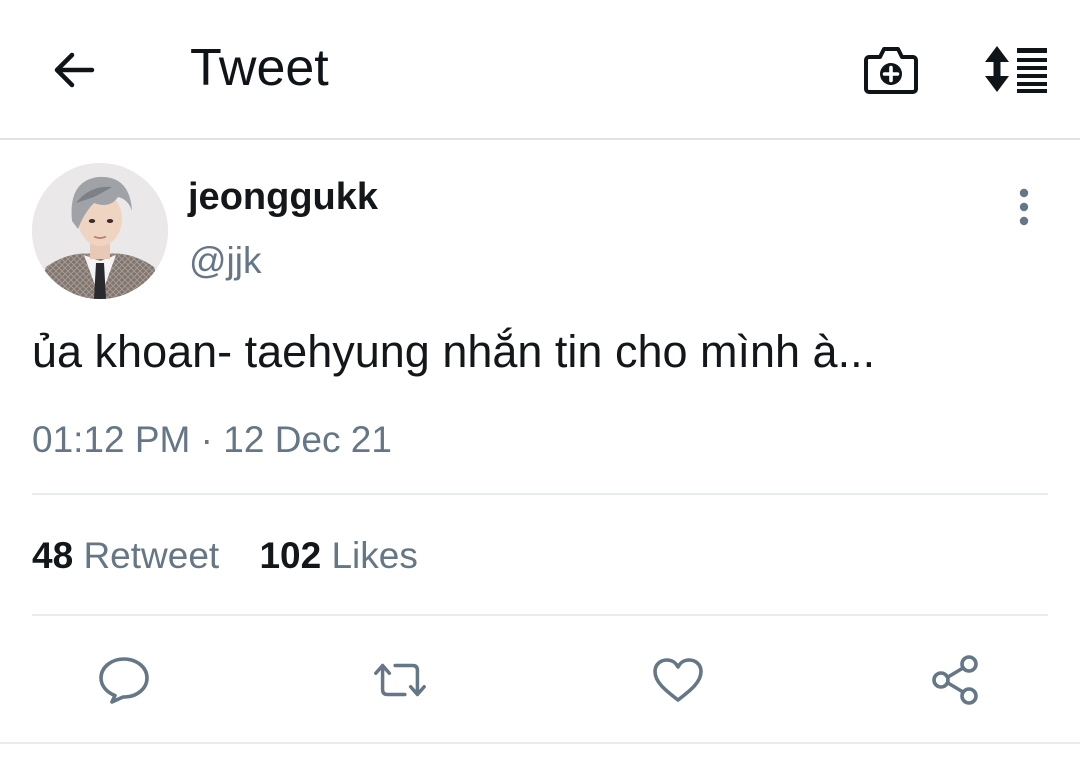 The height and width of the screenshot is (758, 1080). I want to click on more-vertical-icon, so click(1024, 207).